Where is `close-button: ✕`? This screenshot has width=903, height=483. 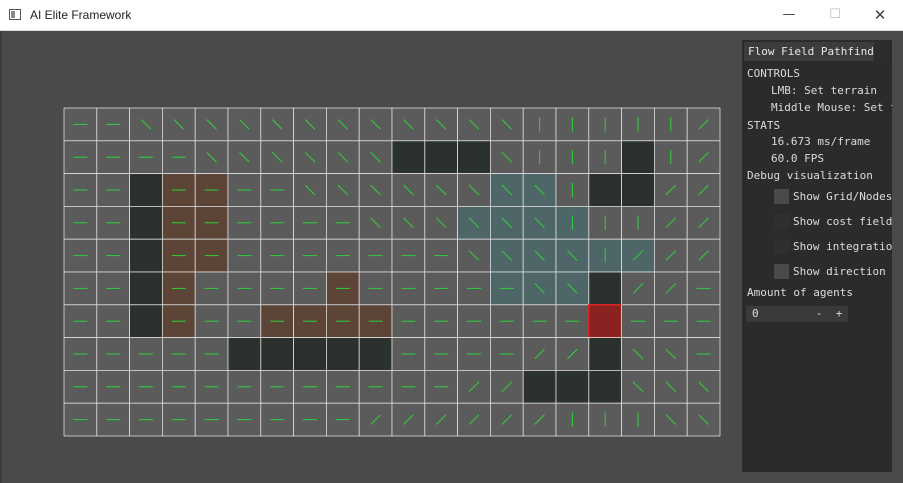
close-button: ✕ is located at coordinates (880, 15).